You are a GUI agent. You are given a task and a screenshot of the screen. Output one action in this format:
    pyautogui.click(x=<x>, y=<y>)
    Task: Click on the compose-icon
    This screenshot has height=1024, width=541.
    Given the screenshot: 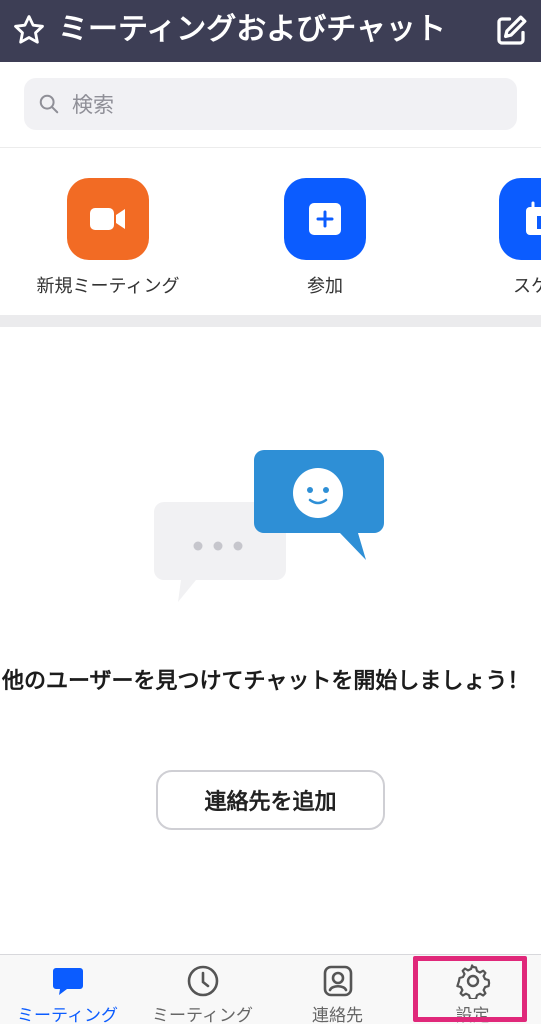 What is the action you would take?
    pyautogui.click(x=511, y=31)
    